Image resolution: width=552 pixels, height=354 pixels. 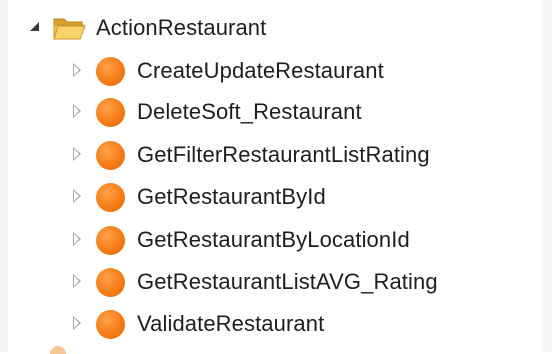 I want to click on tree-node-label: GetRestaurantListAVG_Rating, so click(x=287, y=281).